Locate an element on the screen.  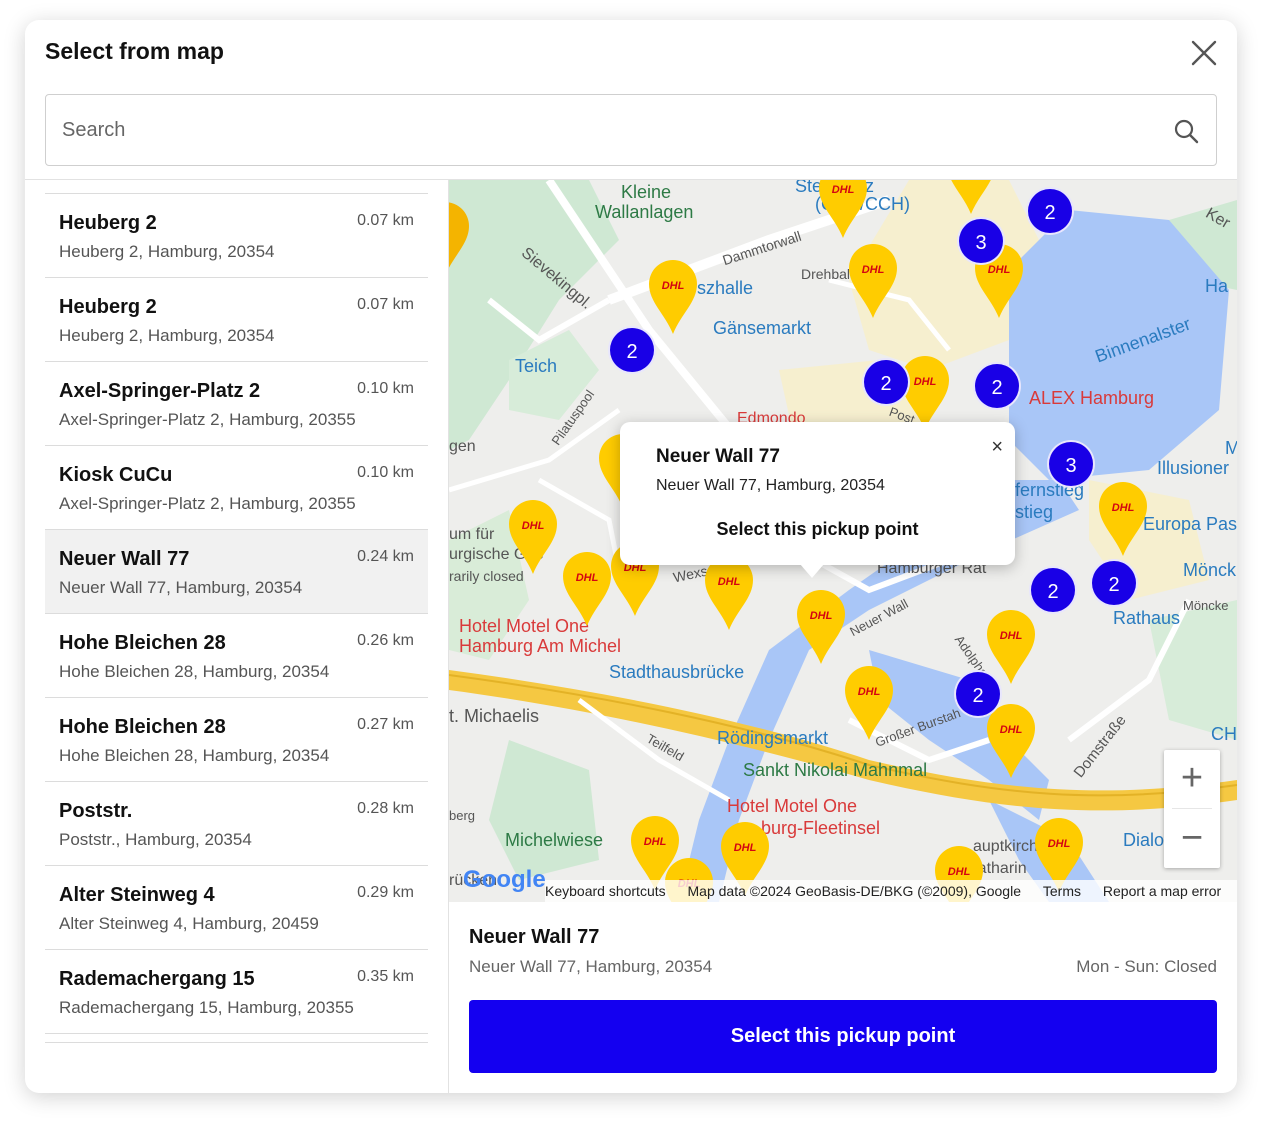
select-pickup-button: Select this pickup point is located at coordinates (843, 1036).